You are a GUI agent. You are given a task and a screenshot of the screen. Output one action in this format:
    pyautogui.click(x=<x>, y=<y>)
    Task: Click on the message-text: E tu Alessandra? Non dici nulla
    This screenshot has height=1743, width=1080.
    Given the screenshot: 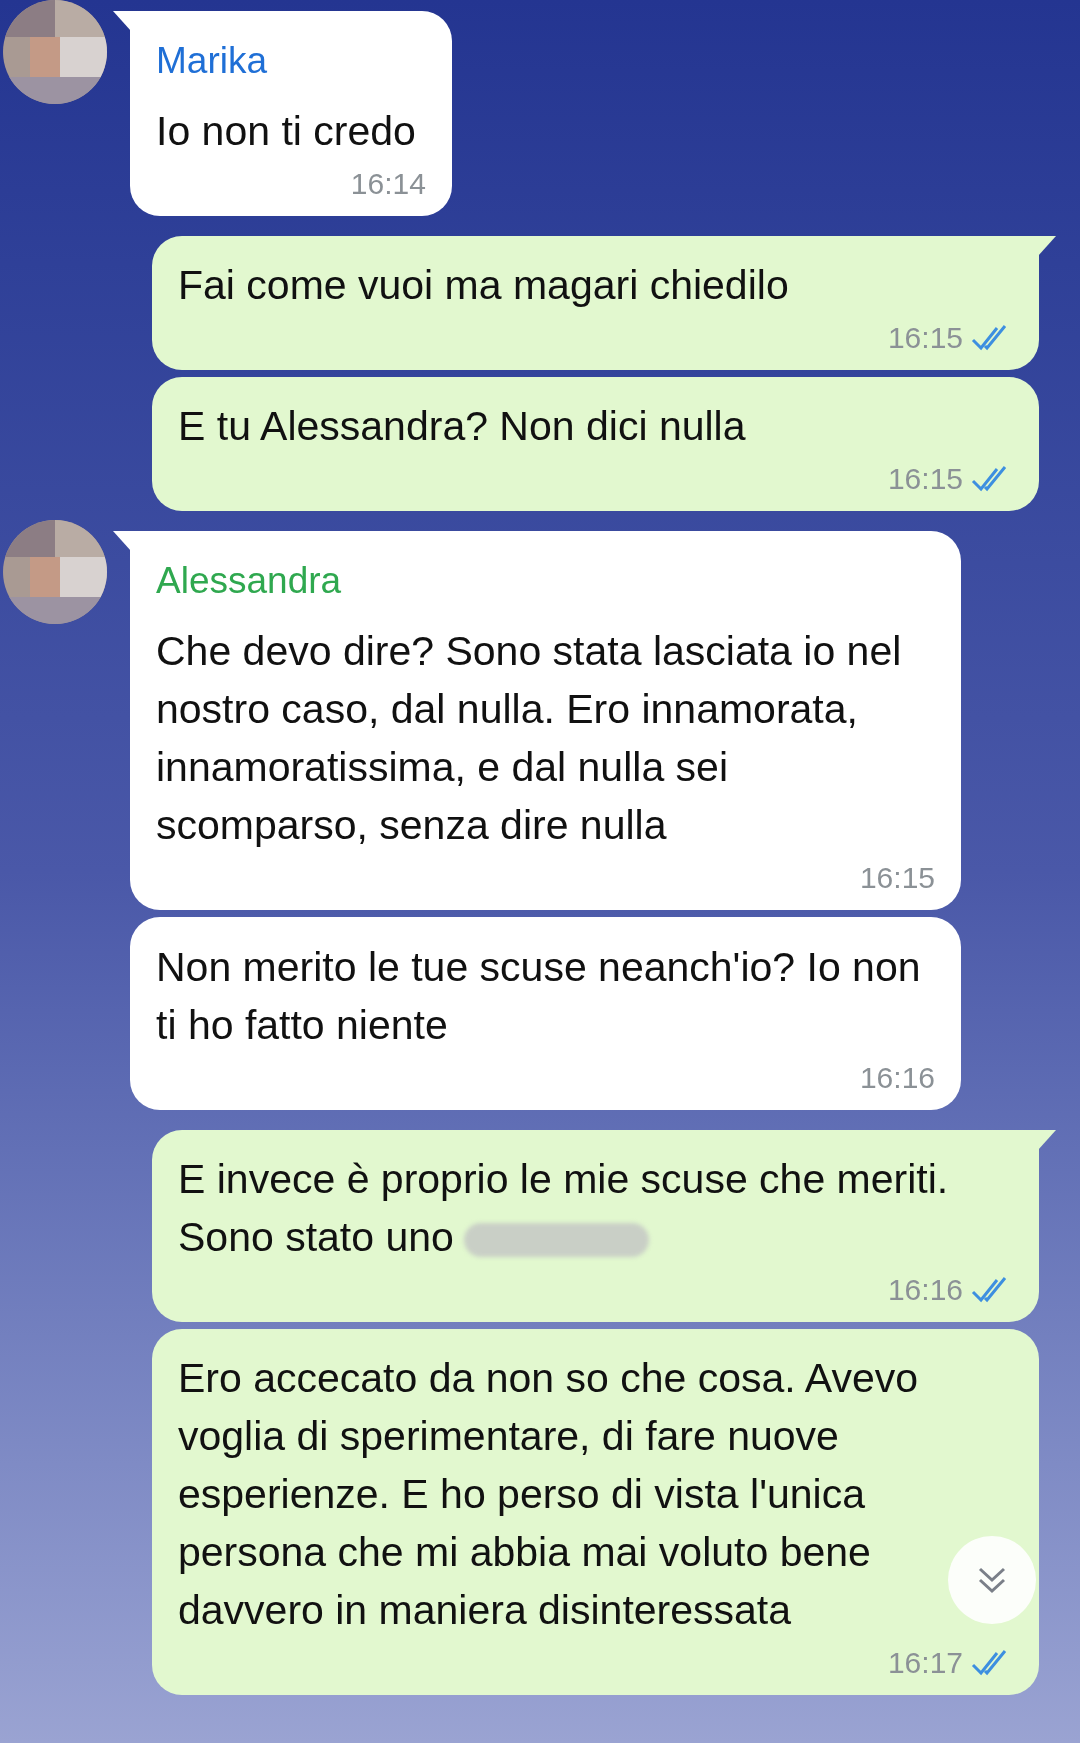 What is the action you would take?
    pyautogui.click(x=462, y=426)
    